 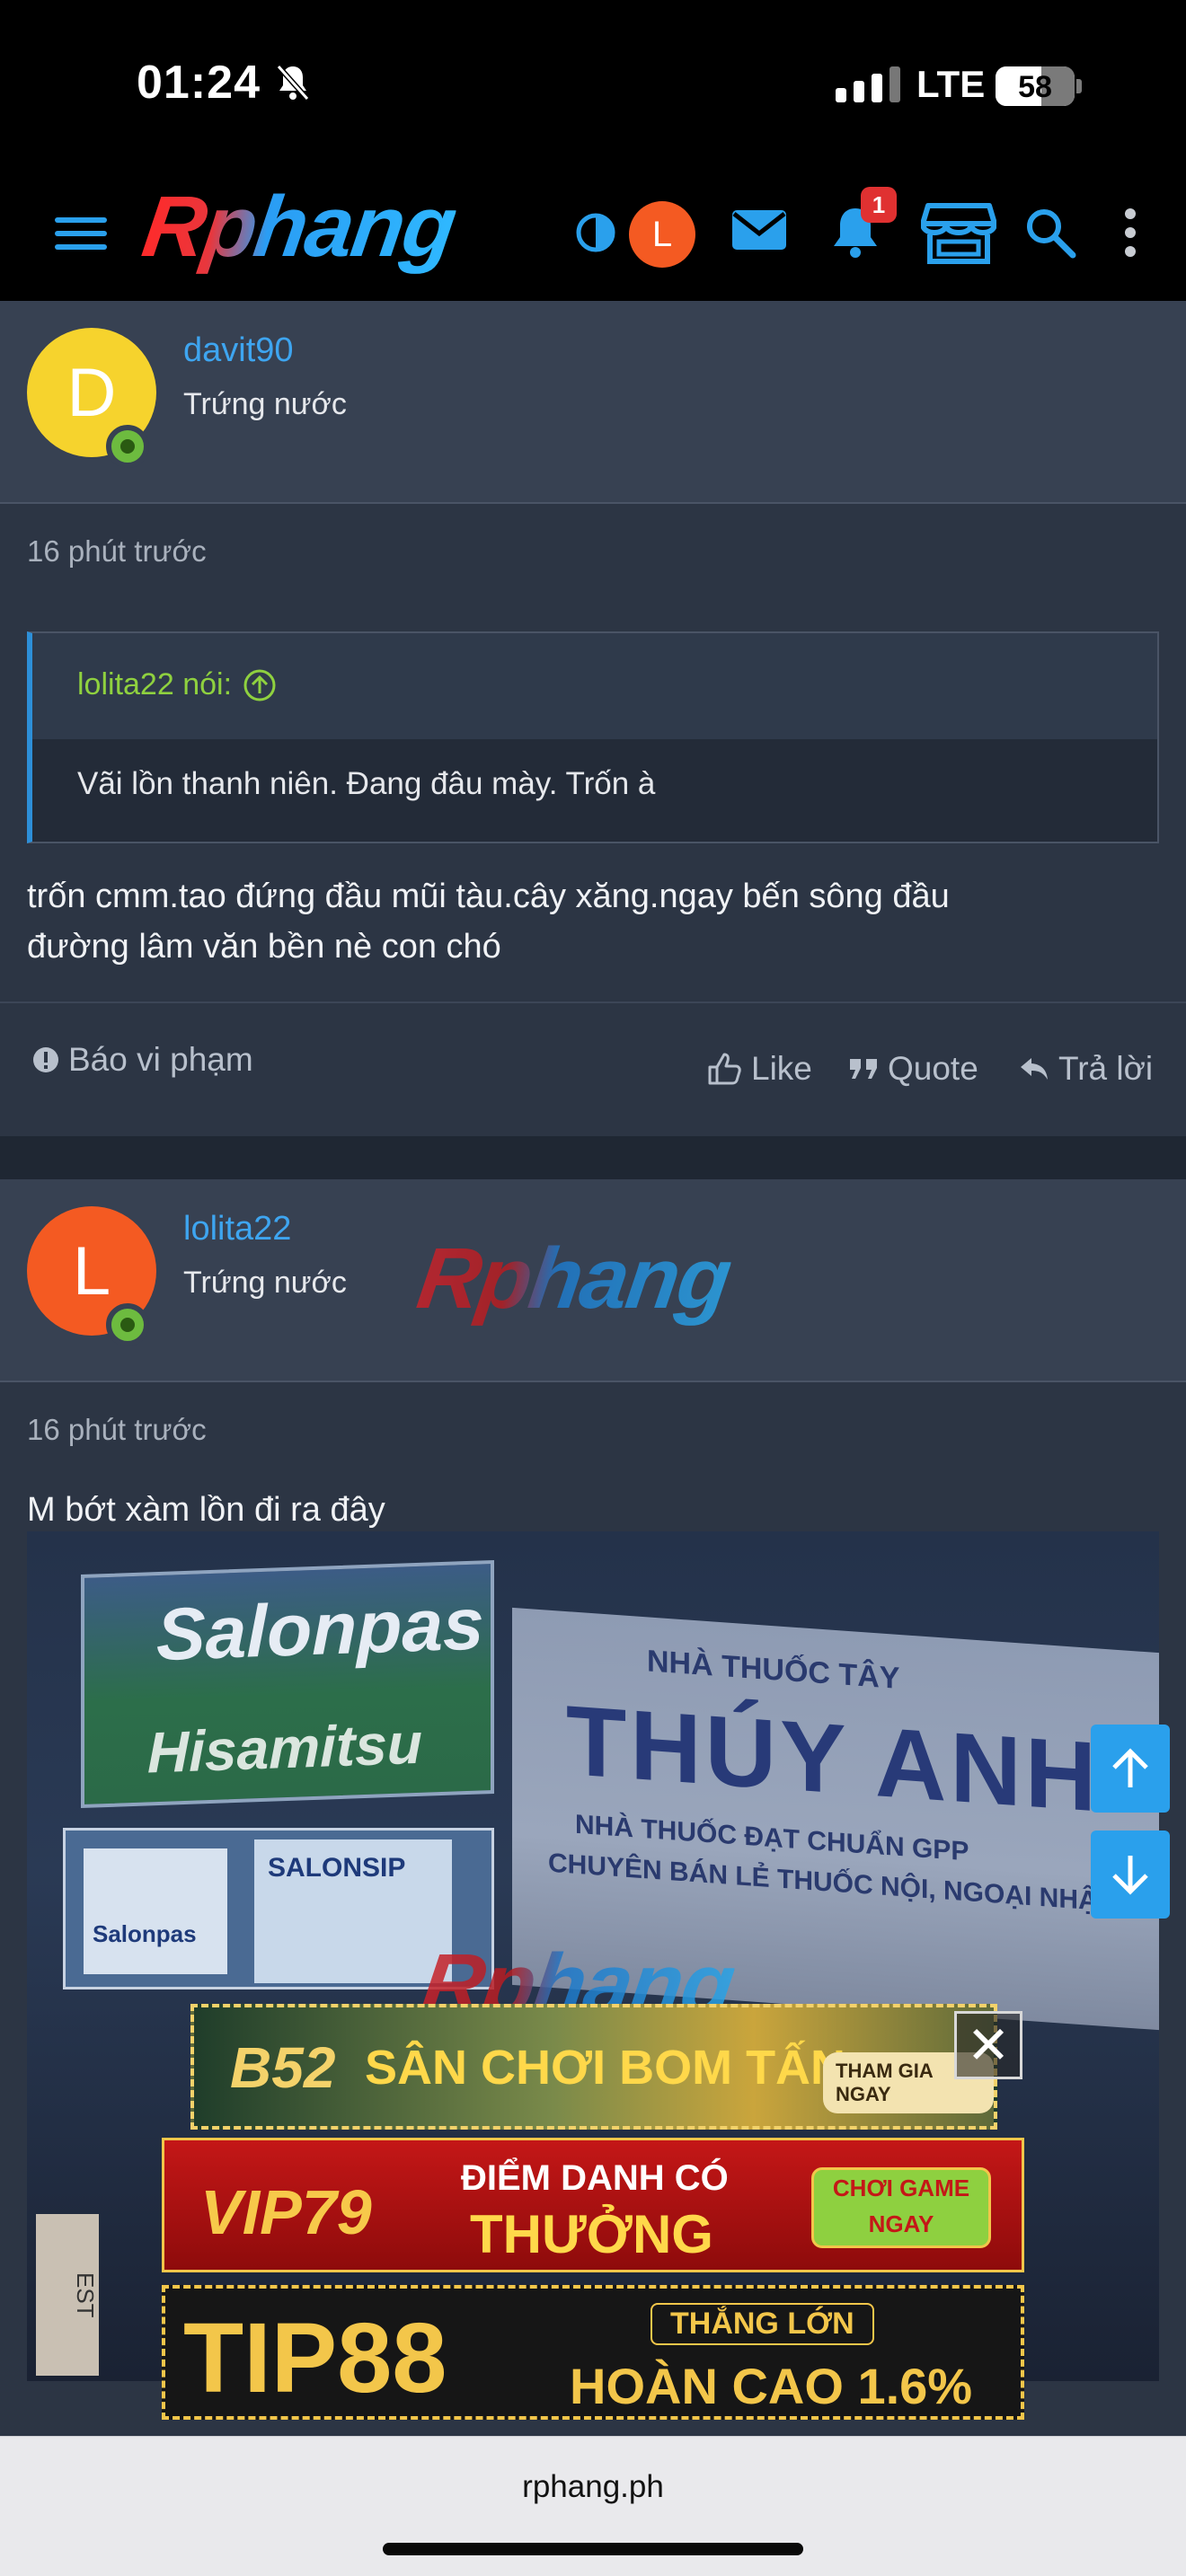 I want to click on alert-icon, so click(x=45, y=1059).